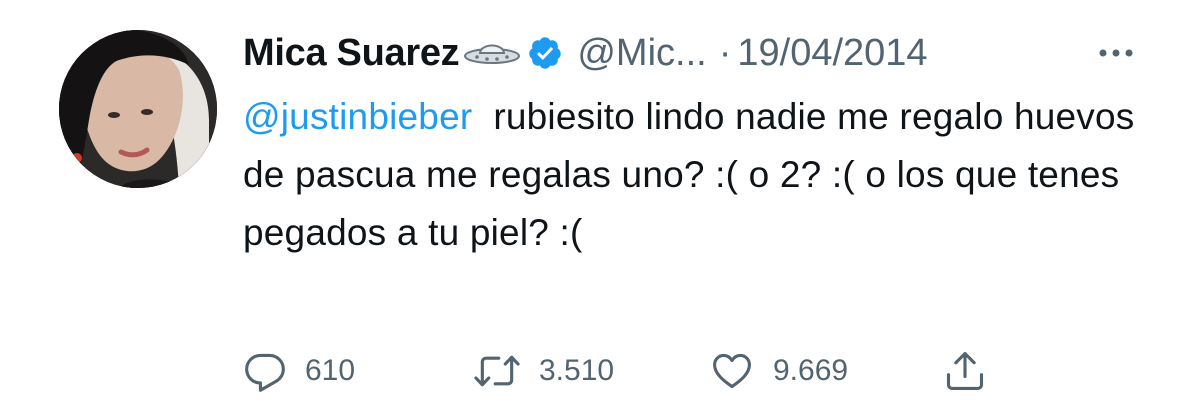 This screenshot has height=411, width=1200. What do you see at coordinates (330, 370) in the screenshot?
I see `reply-count: 610` at bounding box center [330, 370].